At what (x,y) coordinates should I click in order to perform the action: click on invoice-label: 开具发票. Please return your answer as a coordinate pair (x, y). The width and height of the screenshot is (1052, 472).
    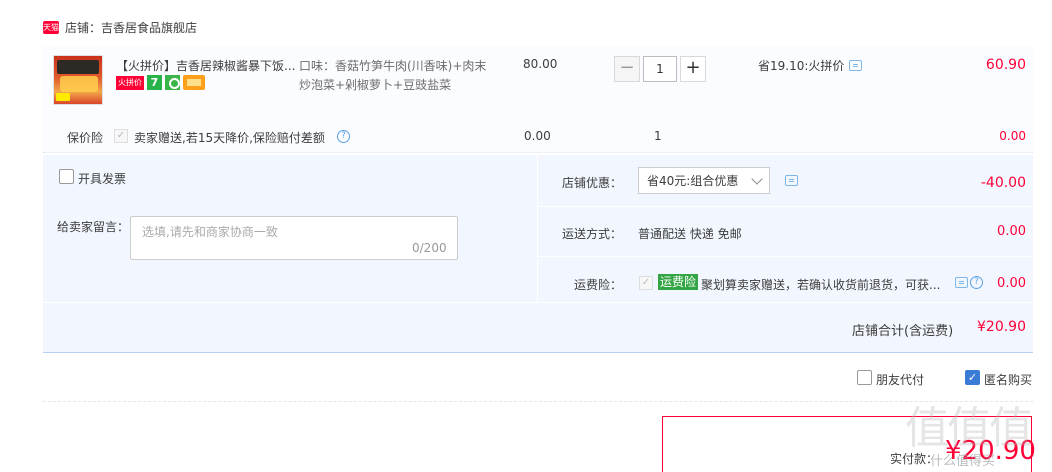
    Looking at the image, I should click on (102, 178).